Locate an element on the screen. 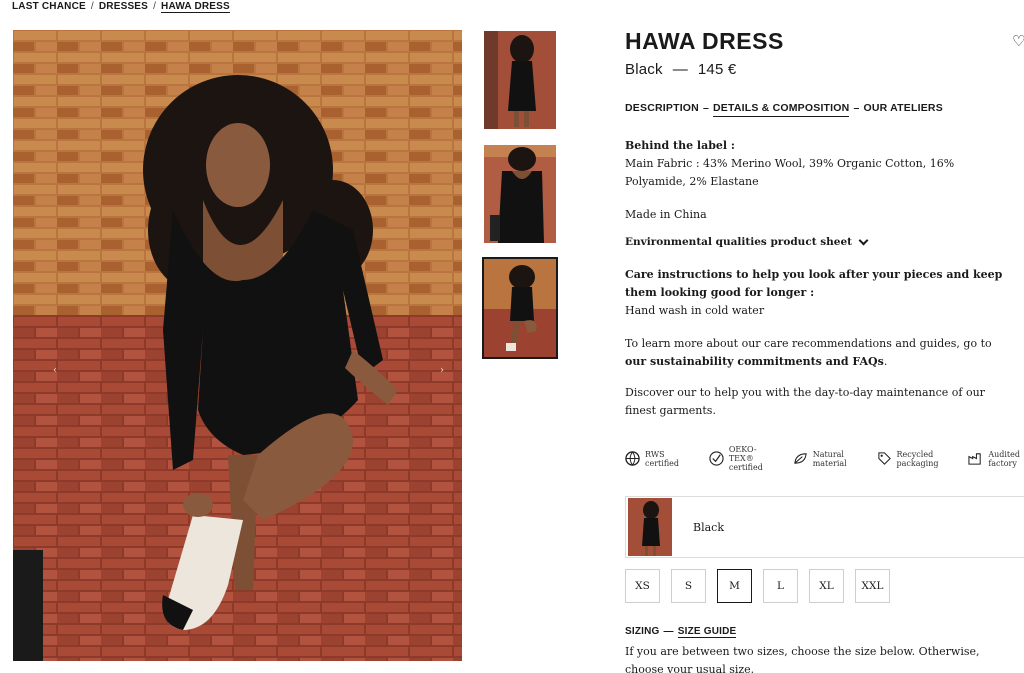 The height and width of the screenshot is (673, 1024). carousel-prev-arrow: ‹ is located at coordinates (55, 370).